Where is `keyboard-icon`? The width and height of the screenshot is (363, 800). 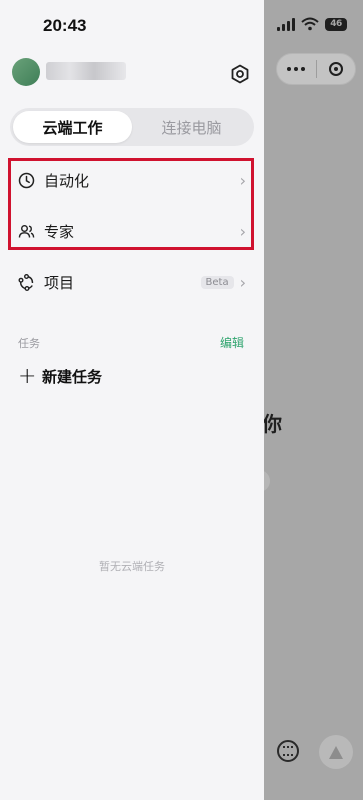
keyboard-icon is located at coordinates (288, 751).